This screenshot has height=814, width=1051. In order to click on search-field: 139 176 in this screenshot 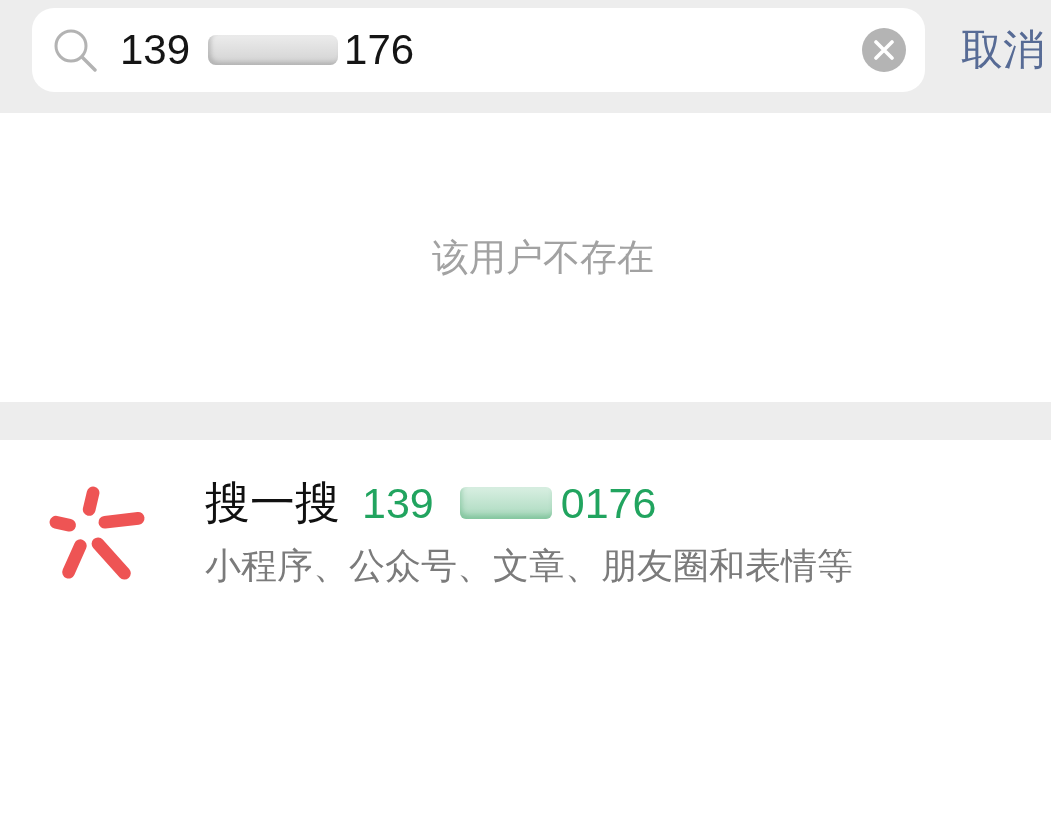, I will do `click(478, 50)`.